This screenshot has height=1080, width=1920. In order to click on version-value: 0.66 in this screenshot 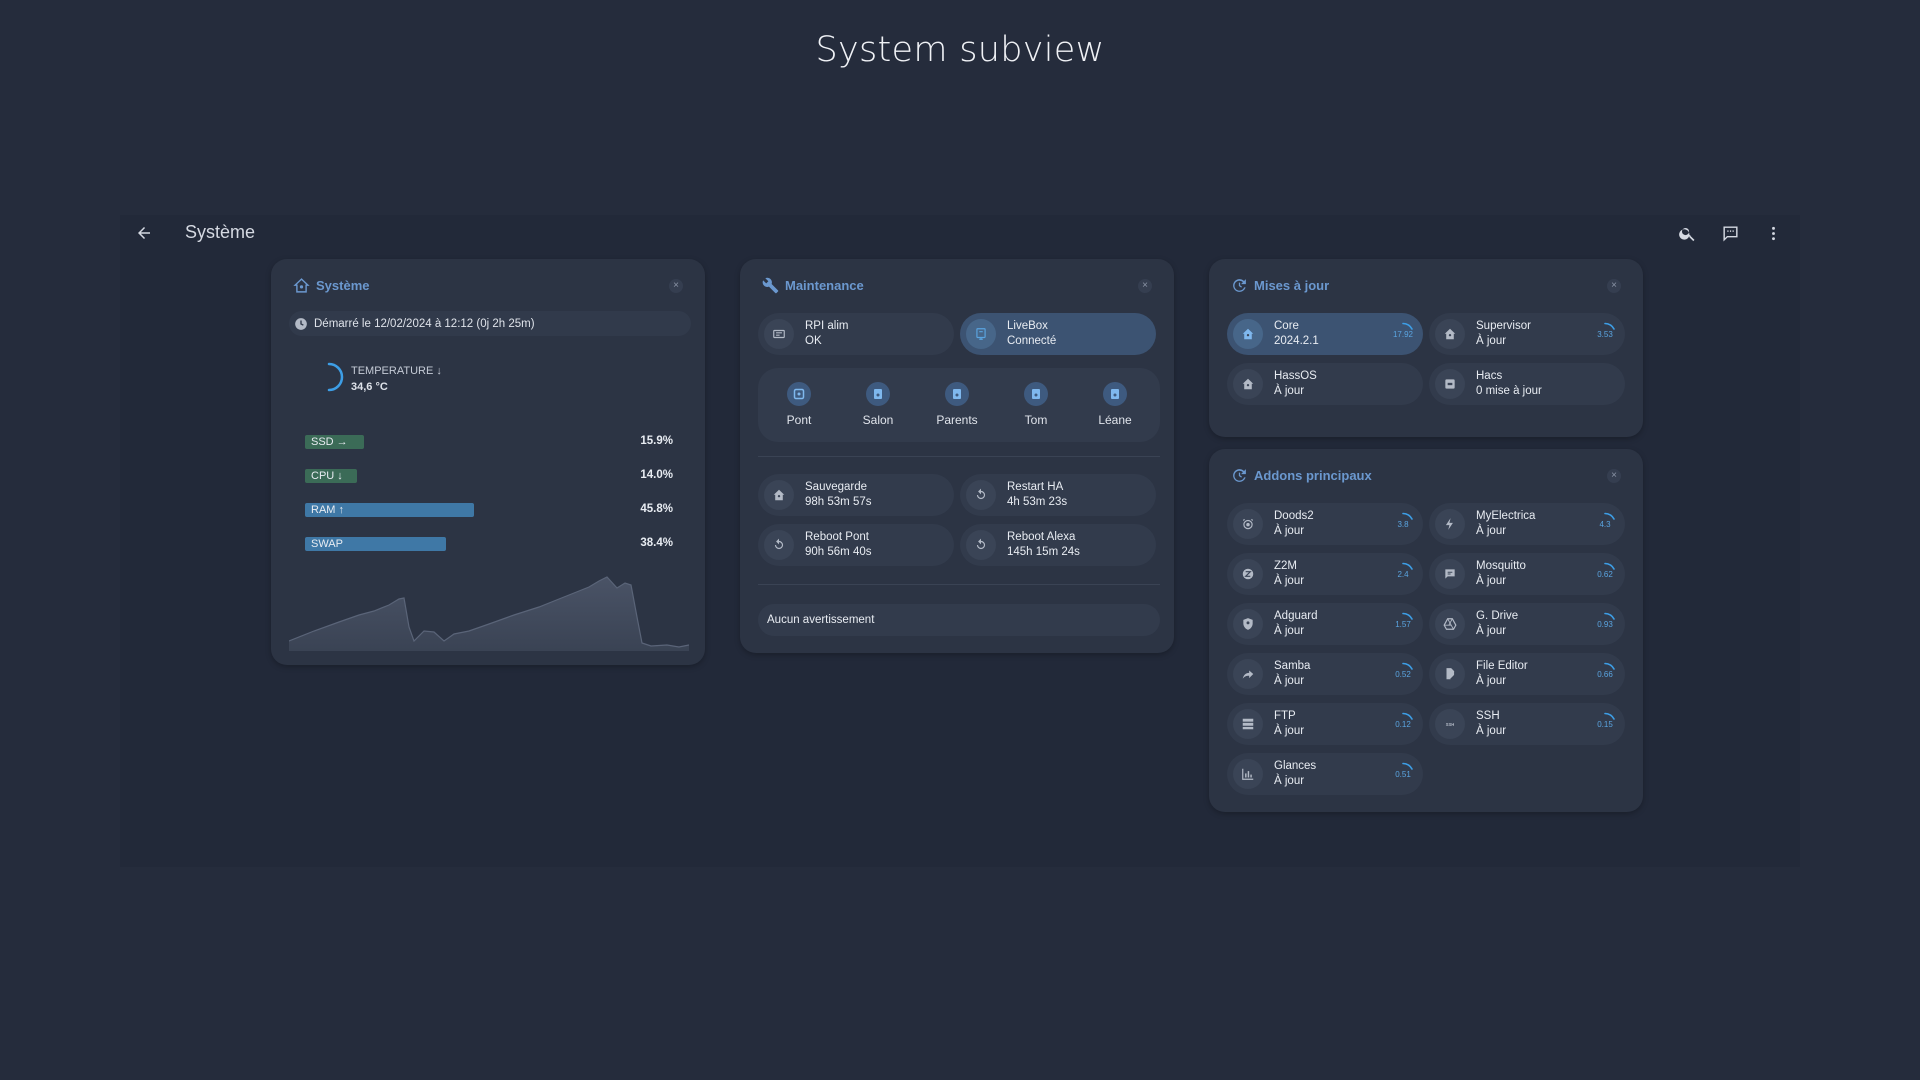, I will do `click(1605, 674)`.